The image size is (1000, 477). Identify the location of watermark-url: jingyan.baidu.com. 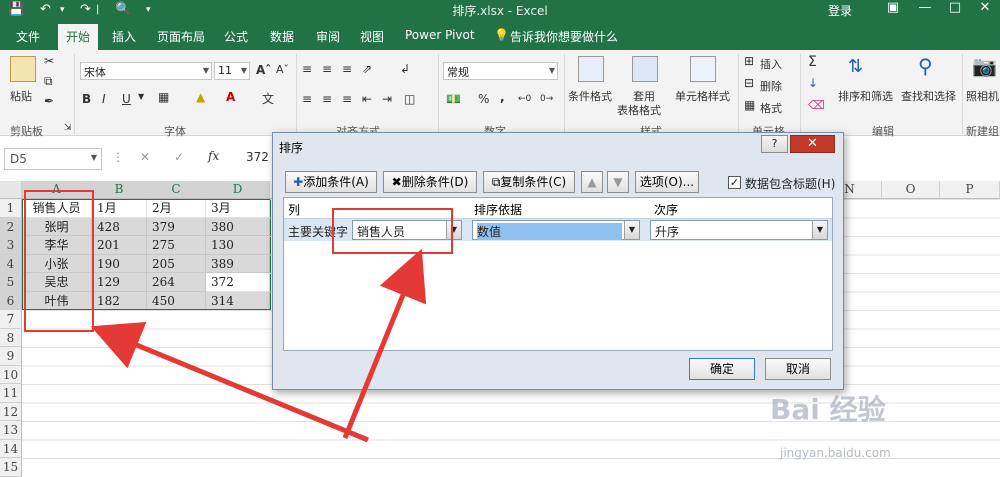
(835, 453).